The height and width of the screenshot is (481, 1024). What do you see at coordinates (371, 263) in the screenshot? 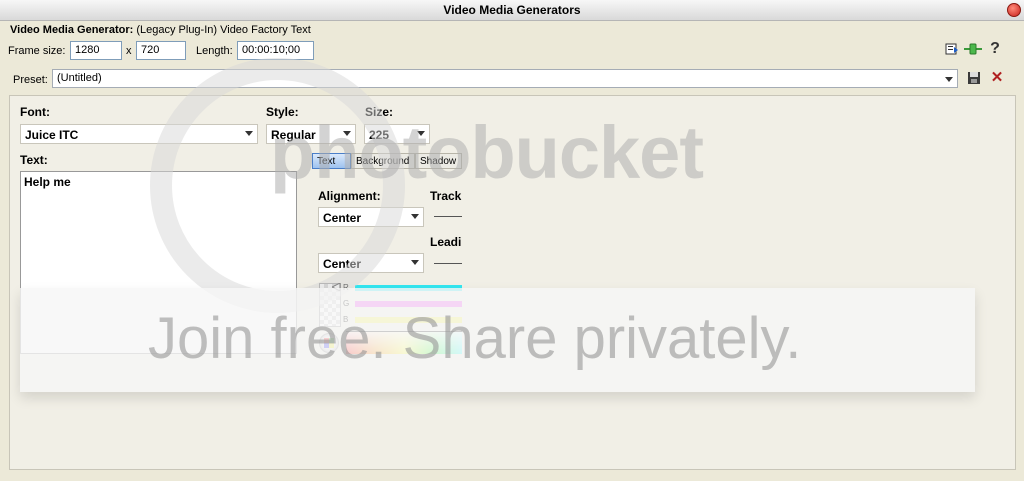
I see `vertical-alignment-select: Center` at bounding box center [371, 263].